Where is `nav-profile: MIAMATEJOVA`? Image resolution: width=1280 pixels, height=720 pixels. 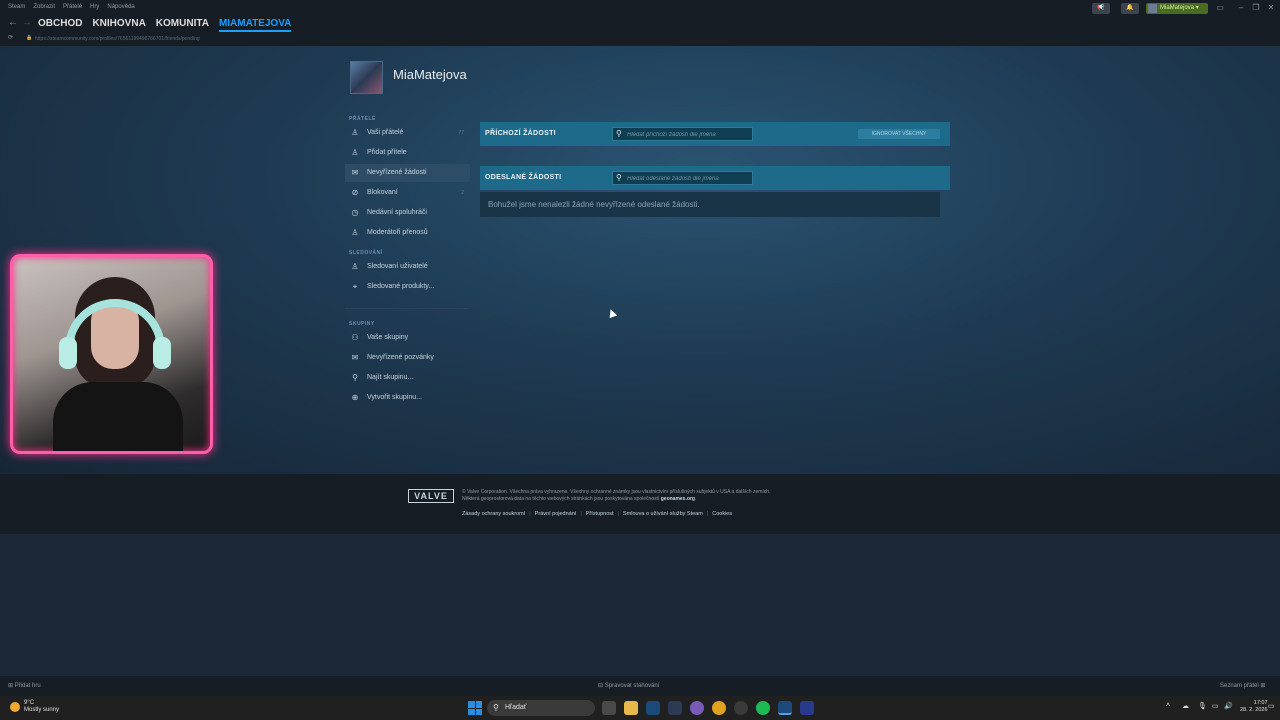 nav-profile: MIAMATEJOVA is located at coordinates (255, 25).